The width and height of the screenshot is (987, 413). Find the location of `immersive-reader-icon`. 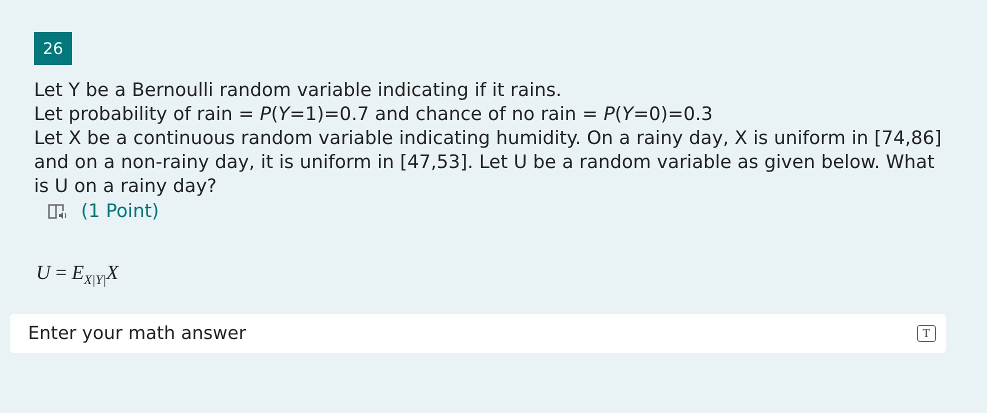

immersive-reader-icon is located at coordinates (58, 211).